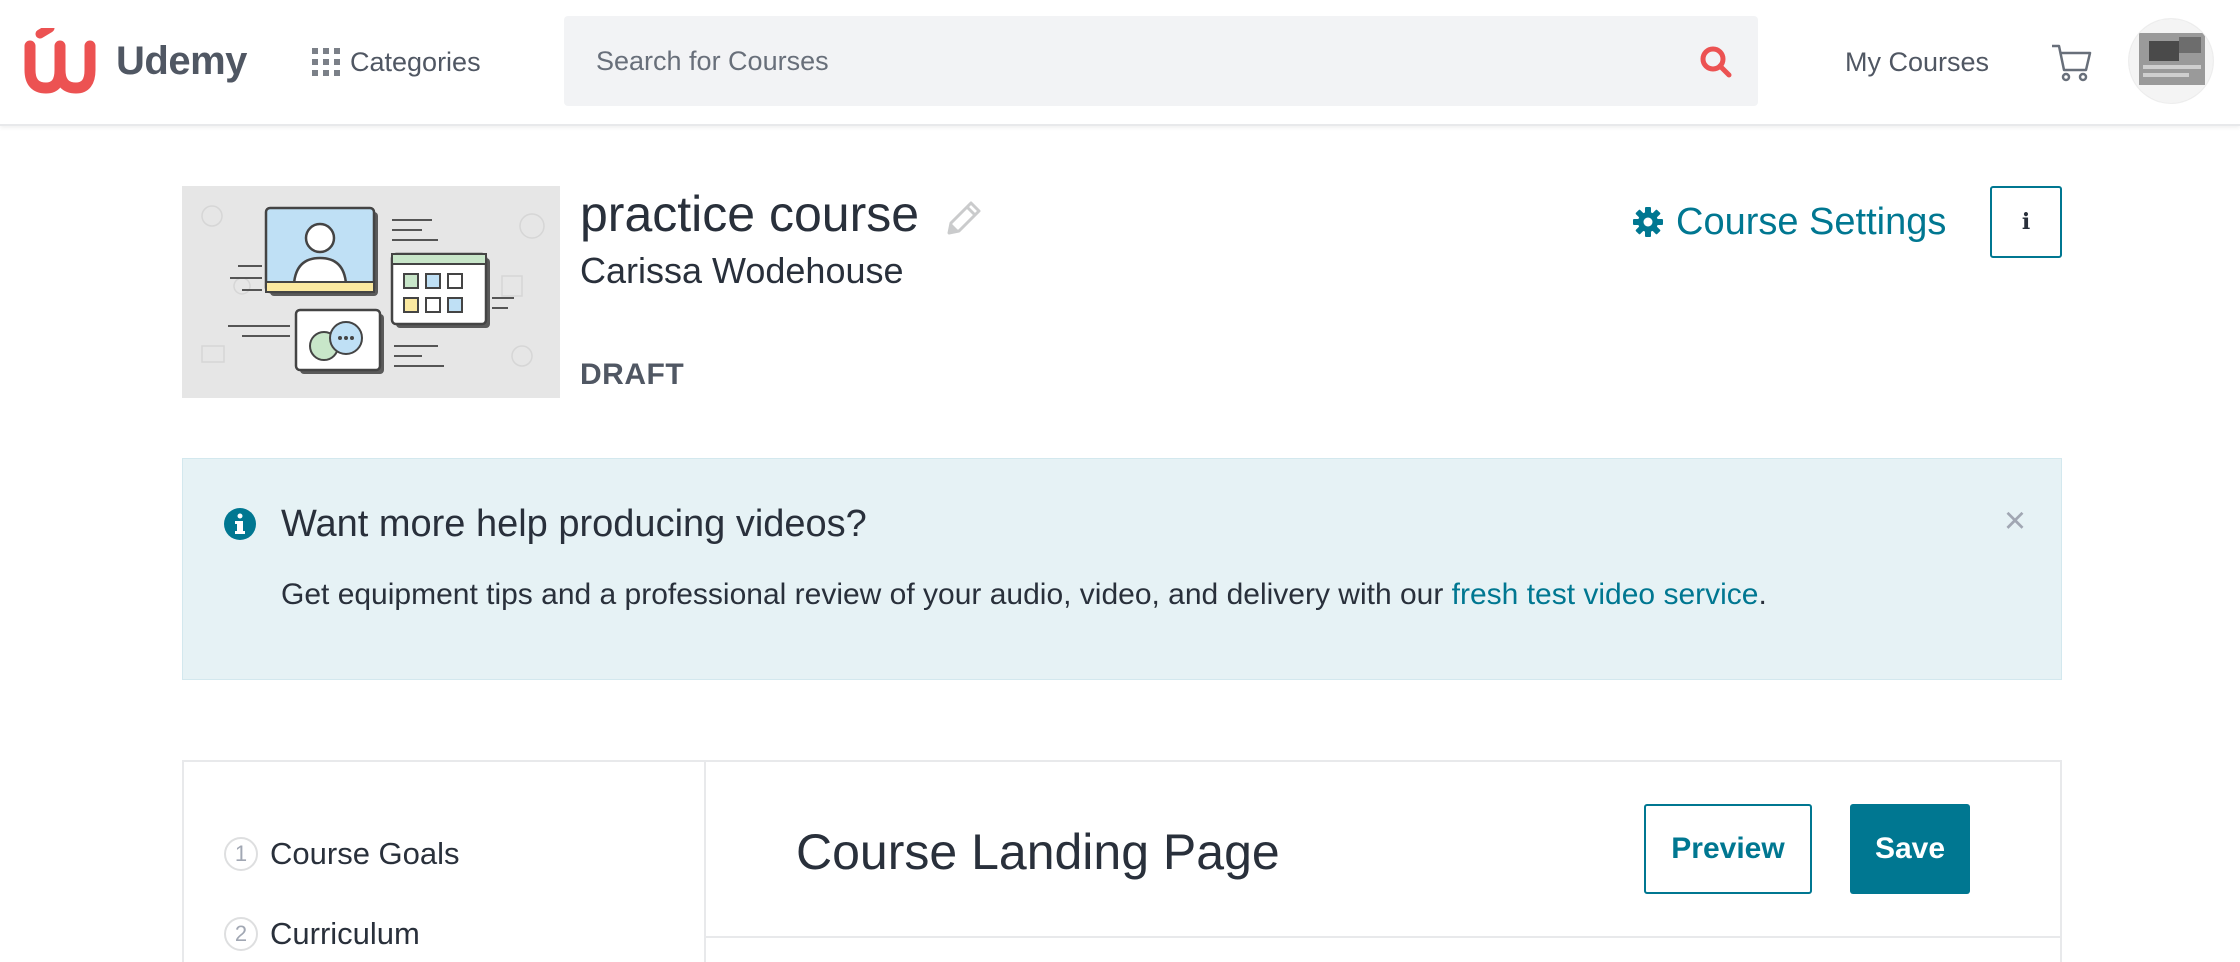  What do you see at coordinates (371, 292) in the screenshot?
I see `course-thumbnail` at bounding box center [371, 292].